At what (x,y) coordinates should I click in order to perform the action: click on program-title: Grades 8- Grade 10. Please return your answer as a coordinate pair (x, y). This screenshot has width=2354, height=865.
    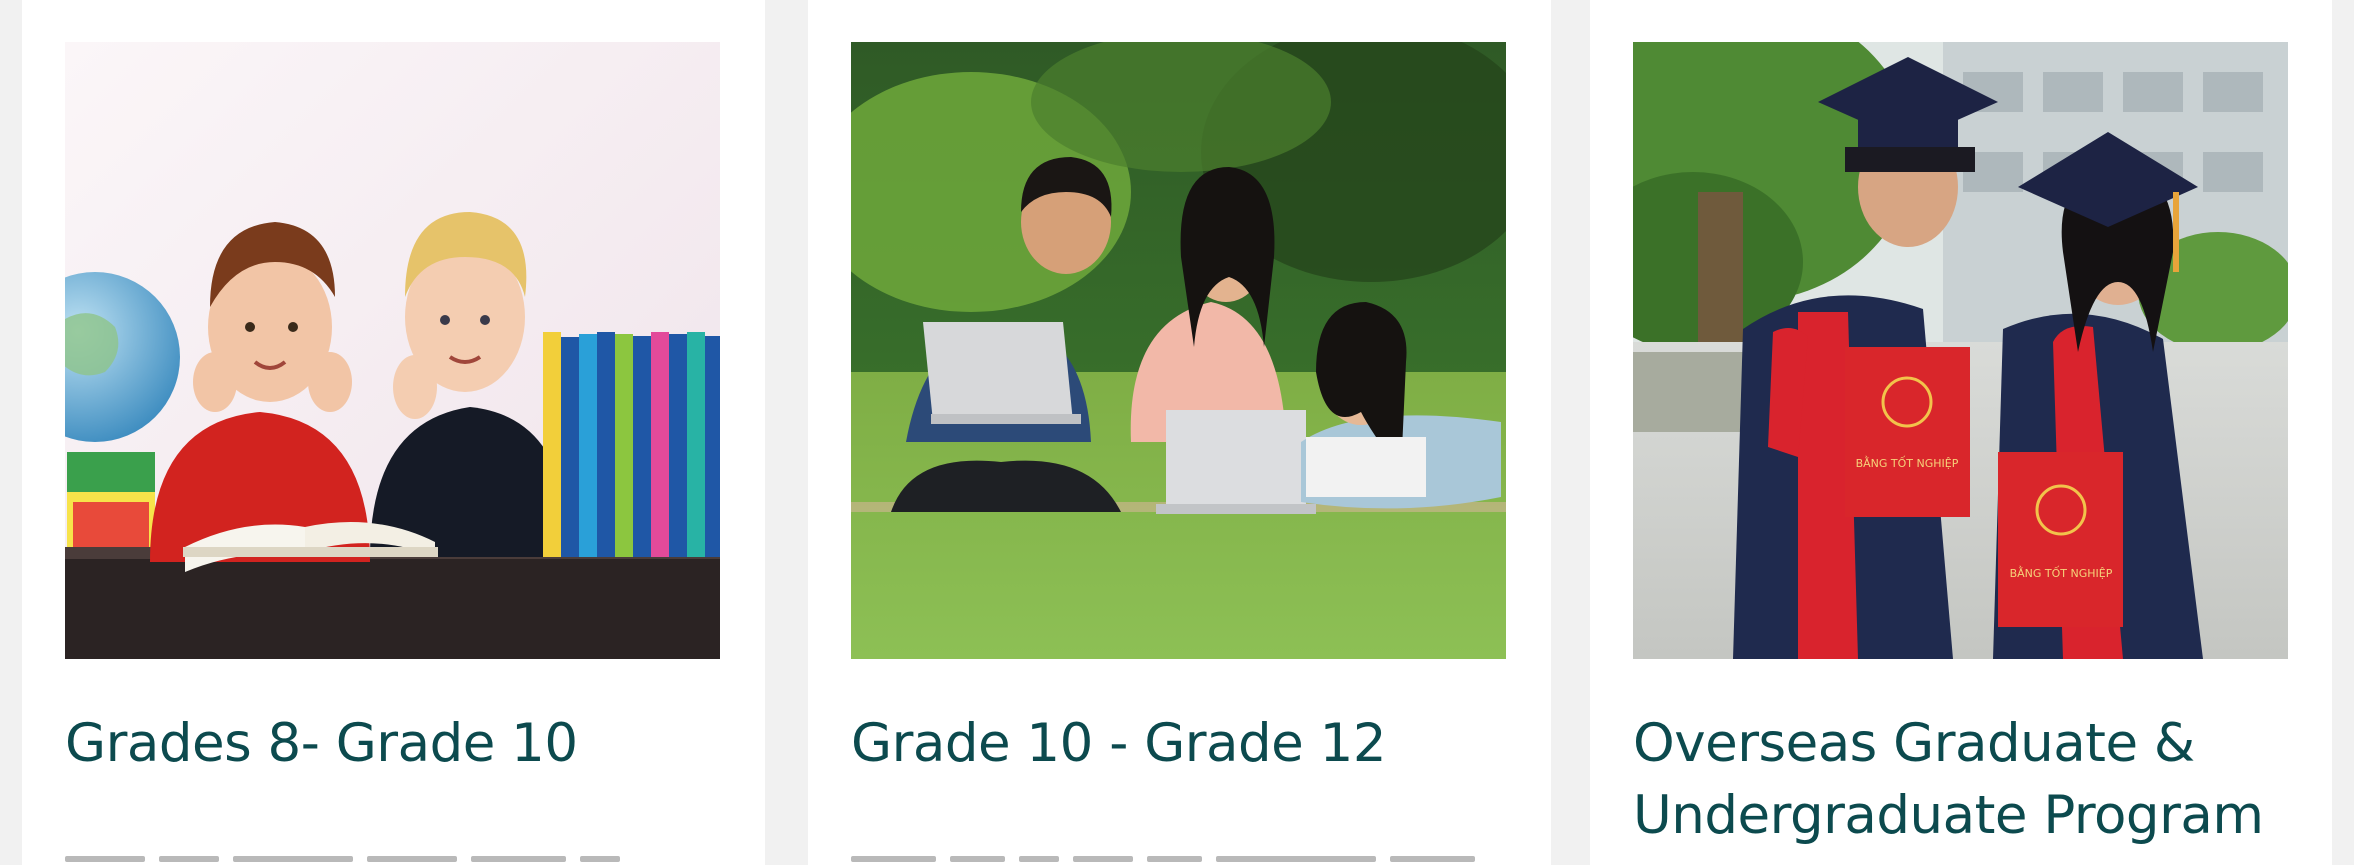
    Looking at the image, I should click on (395, 744).